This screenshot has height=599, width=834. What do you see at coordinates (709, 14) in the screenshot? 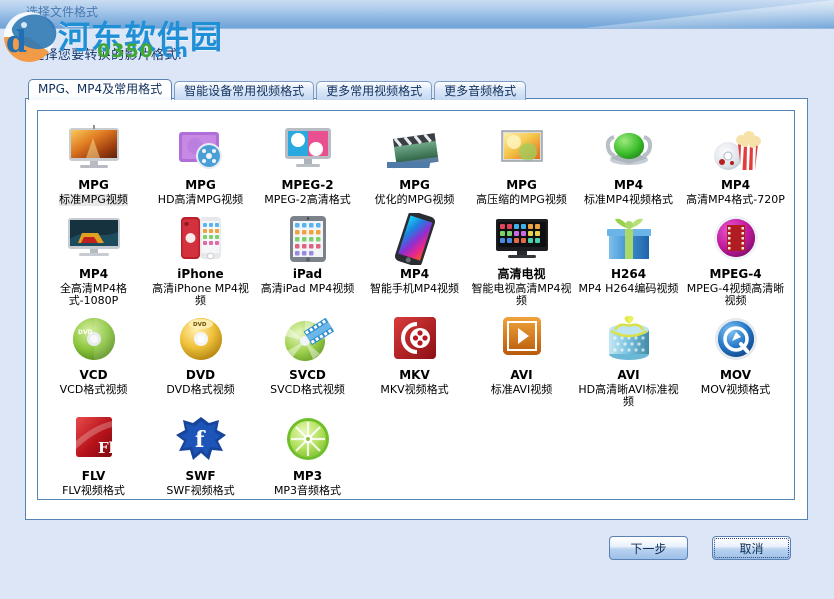
I see `titlebar-gloss` at bounding box center [709, 14].